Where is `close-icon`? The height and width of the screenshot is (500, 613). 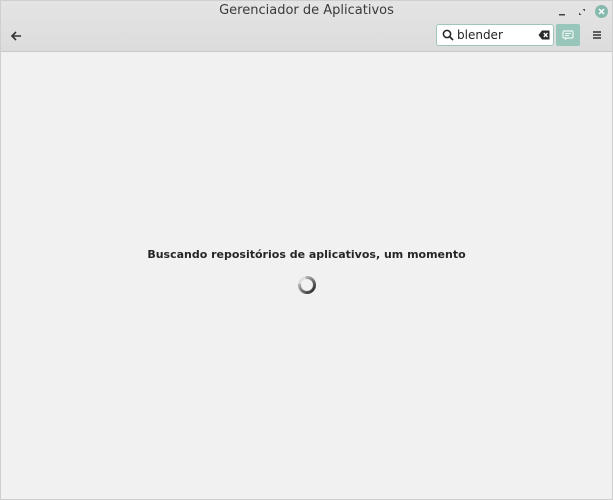
close-icon is located at coordinates (601, 11).